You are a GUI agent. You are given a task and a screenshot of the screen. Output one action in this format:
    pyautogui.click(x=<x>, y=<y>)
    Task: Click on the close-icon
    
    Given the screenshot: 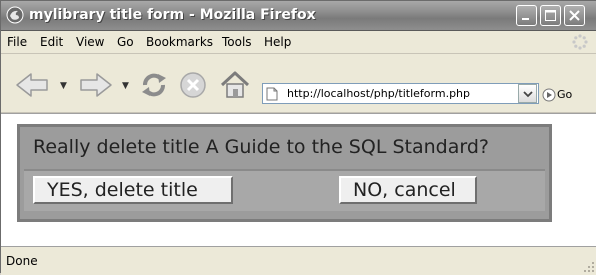 What is the action you would take?
    pyautogui.click(x=574, y=15)
    